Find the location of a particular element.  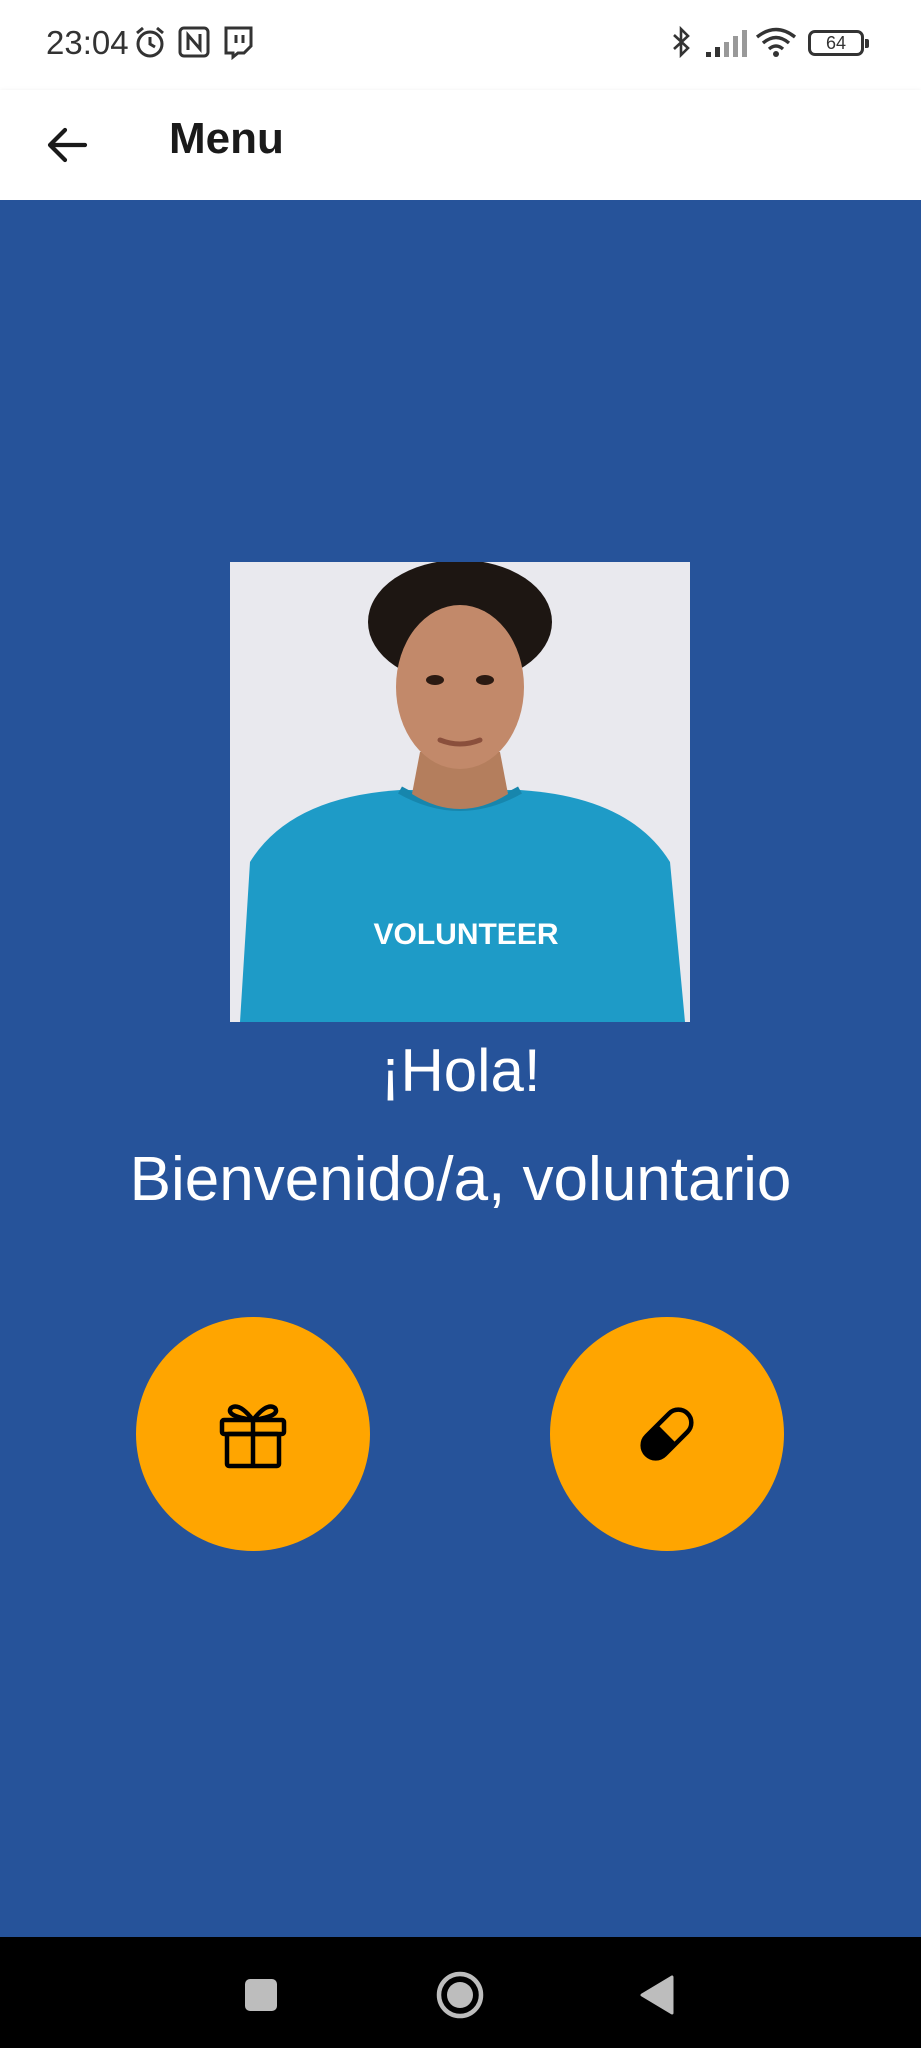

status-bar: 23:04 64 is located at coordinates (460, 45).